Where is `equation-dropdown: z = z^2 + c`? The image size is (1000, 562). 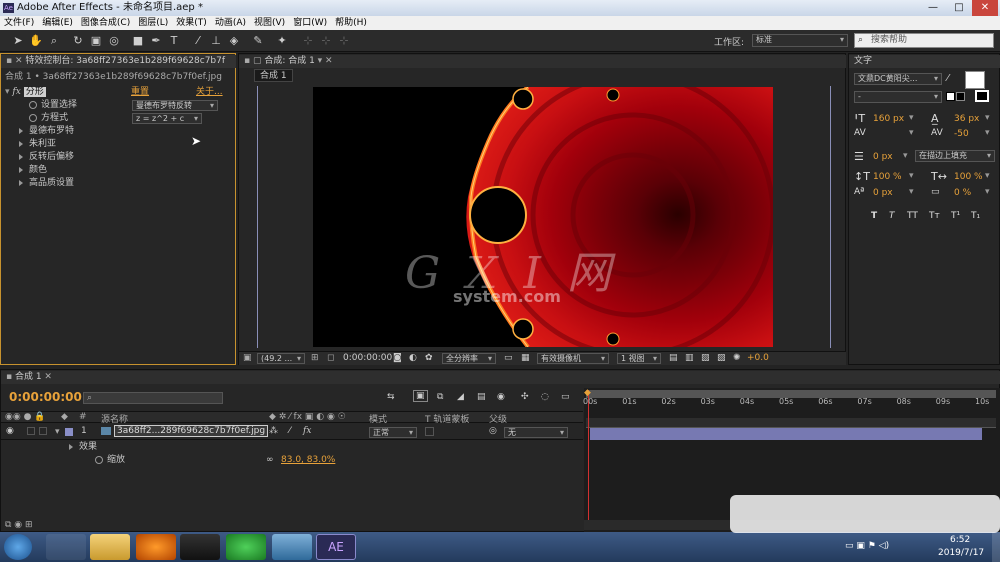
equation-dropdown: z = z^2 + c is located at coordinates (167, 118).